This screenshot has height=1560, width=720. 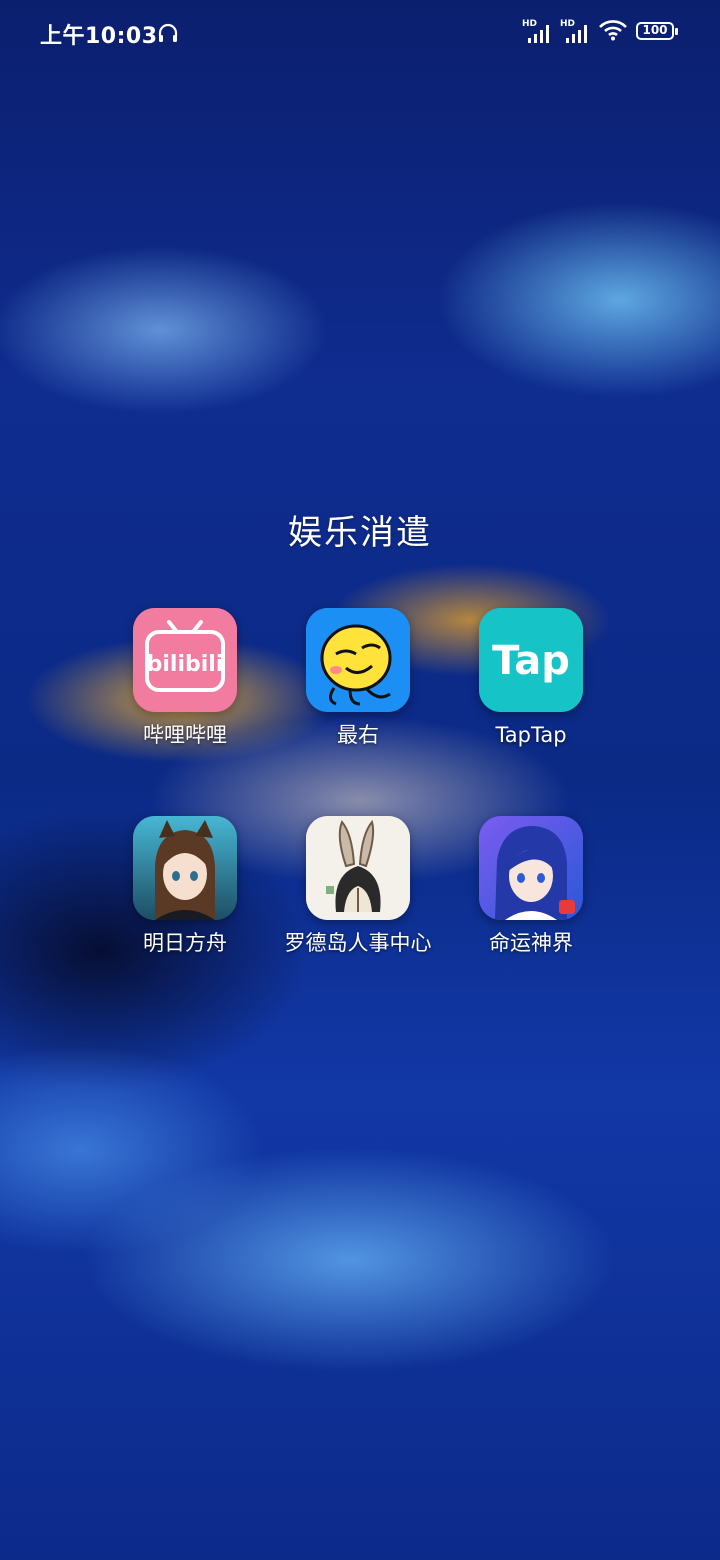 I want to click on bilibili-logo-text: bilibili, so click(x=185, y=664).